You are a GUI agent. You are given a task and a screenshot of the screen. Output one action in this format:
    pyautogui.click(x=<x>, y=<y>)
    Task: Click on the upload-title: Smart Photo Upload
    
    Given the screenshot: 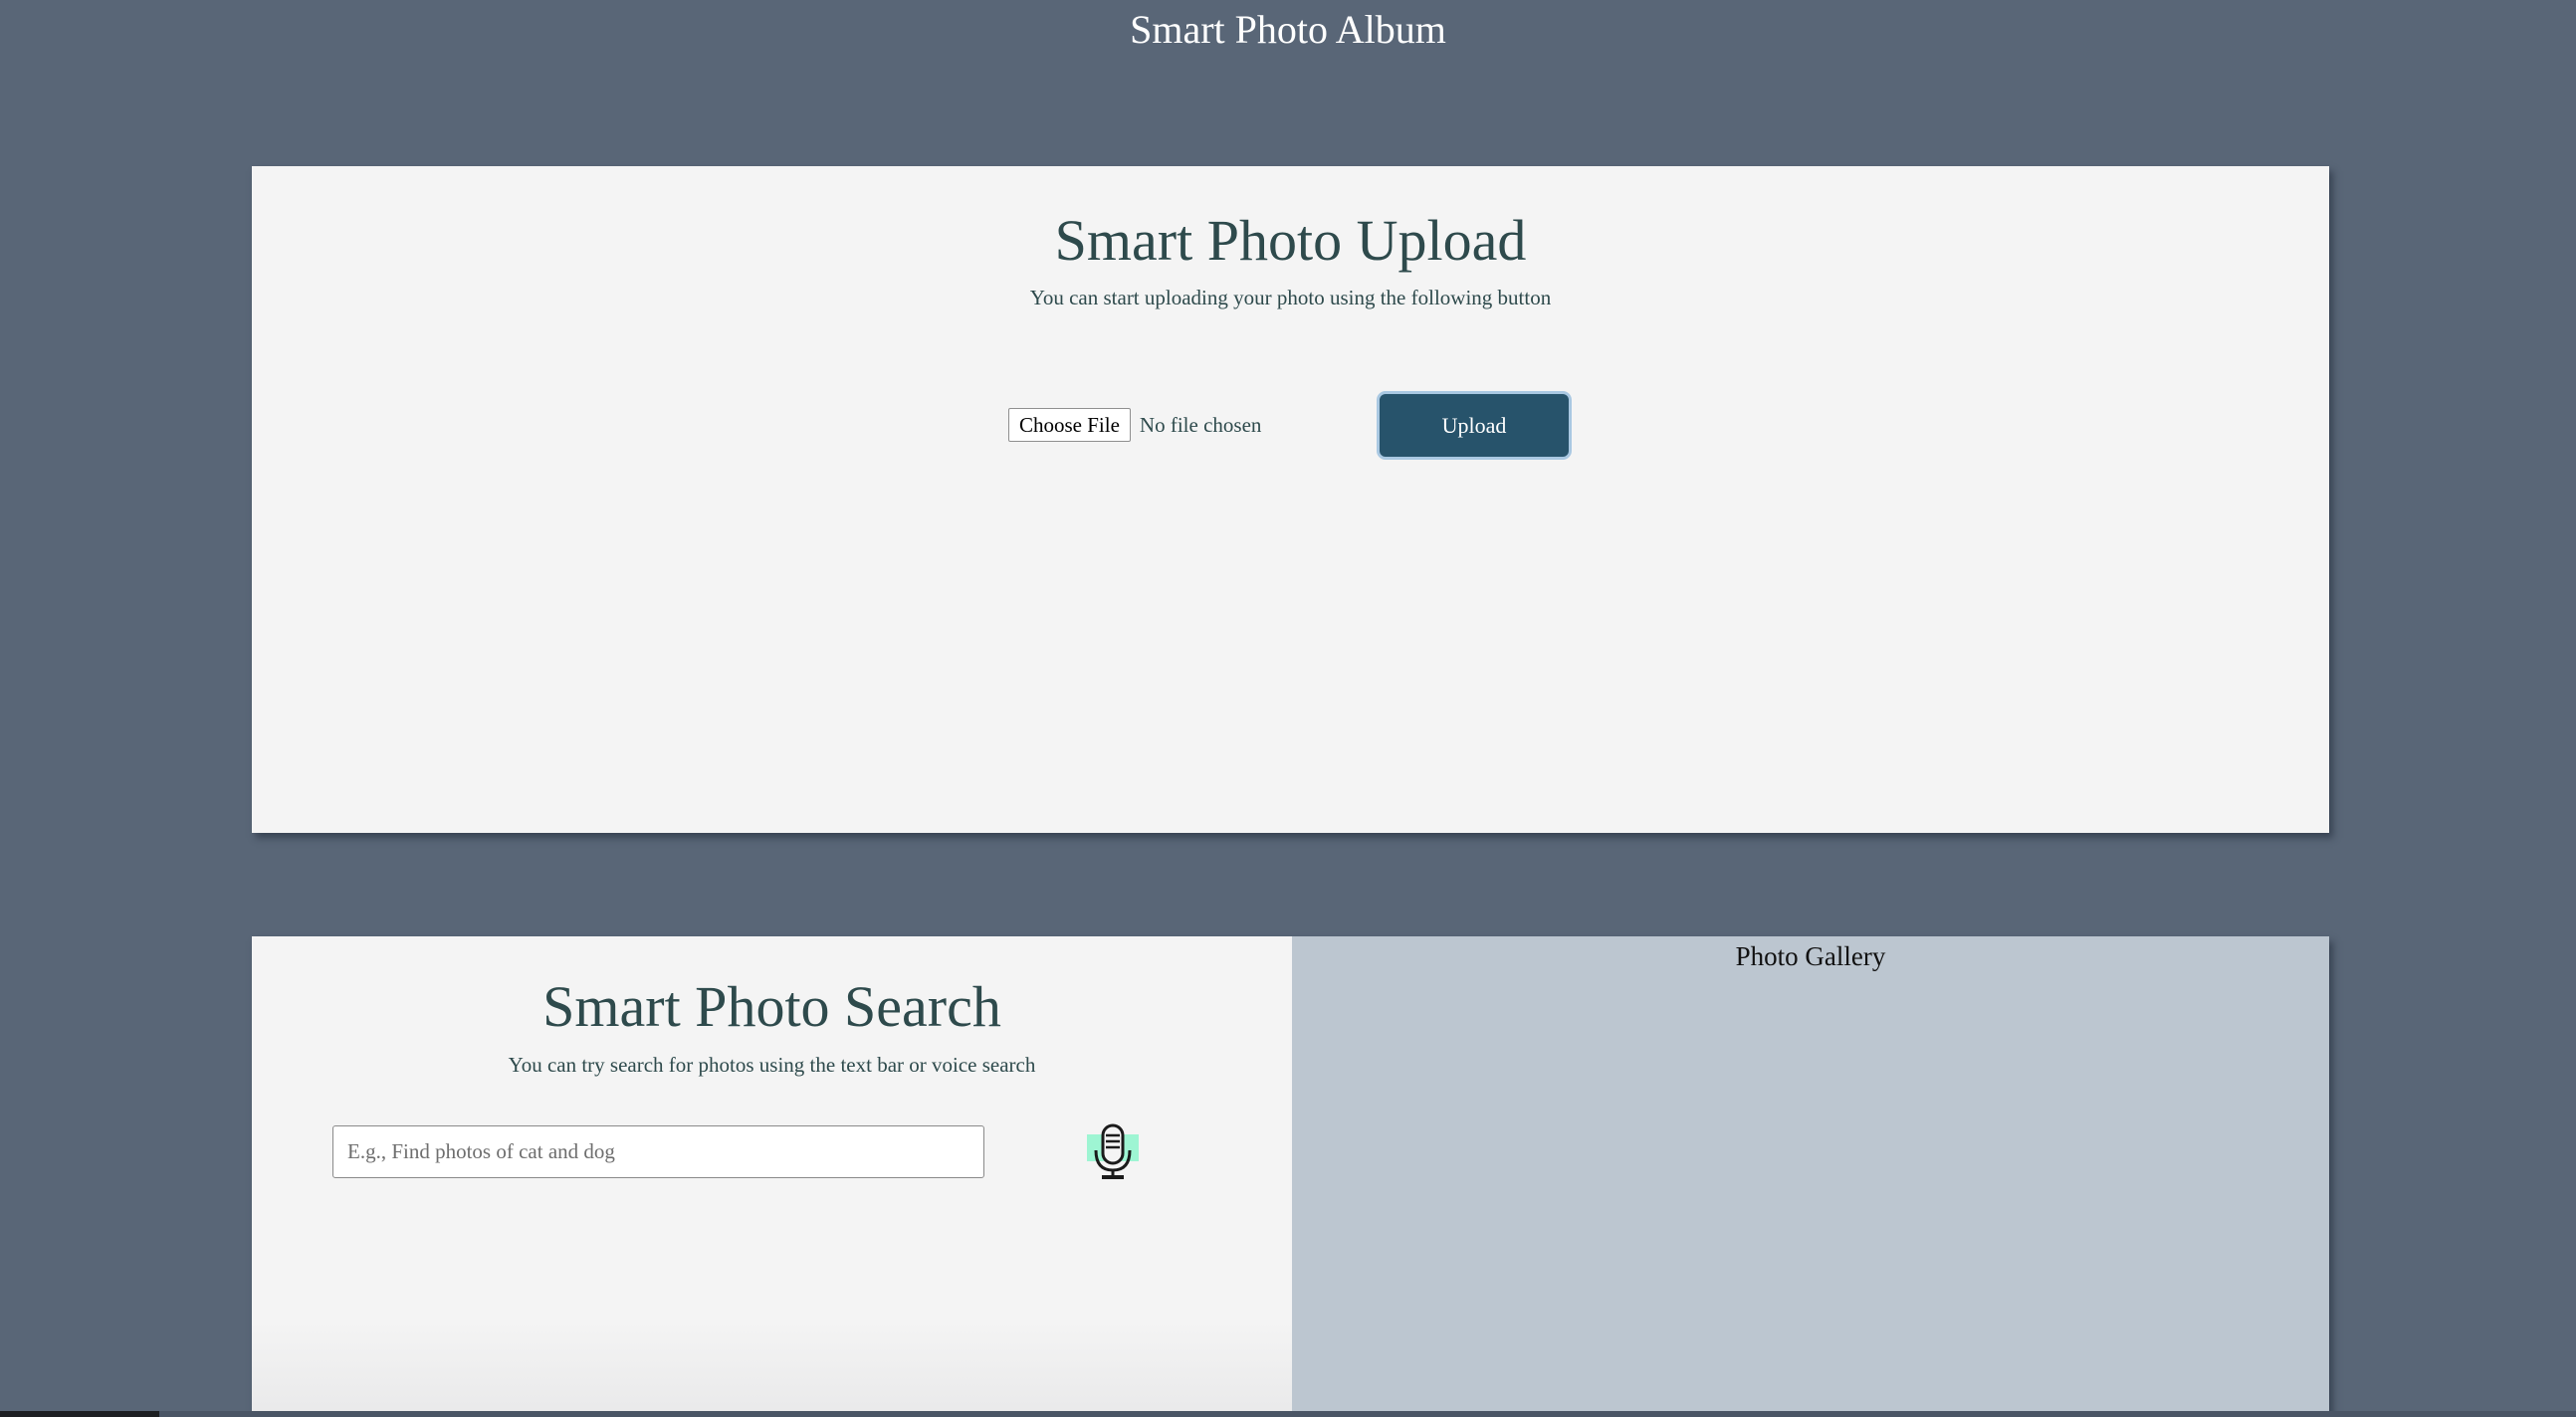 What is the action you would take?
    pyautogui.click(x=1290, y=240)
    